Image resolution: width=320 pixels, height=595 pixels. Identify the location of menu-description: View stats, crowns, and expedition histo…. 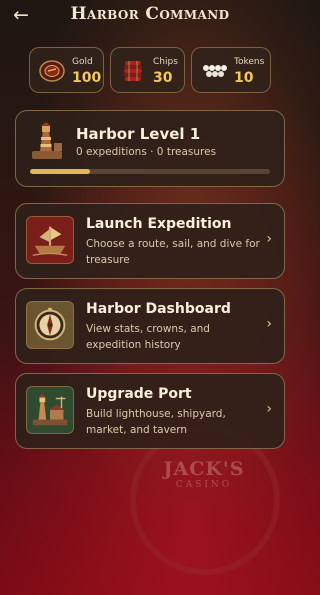
(148, 337).